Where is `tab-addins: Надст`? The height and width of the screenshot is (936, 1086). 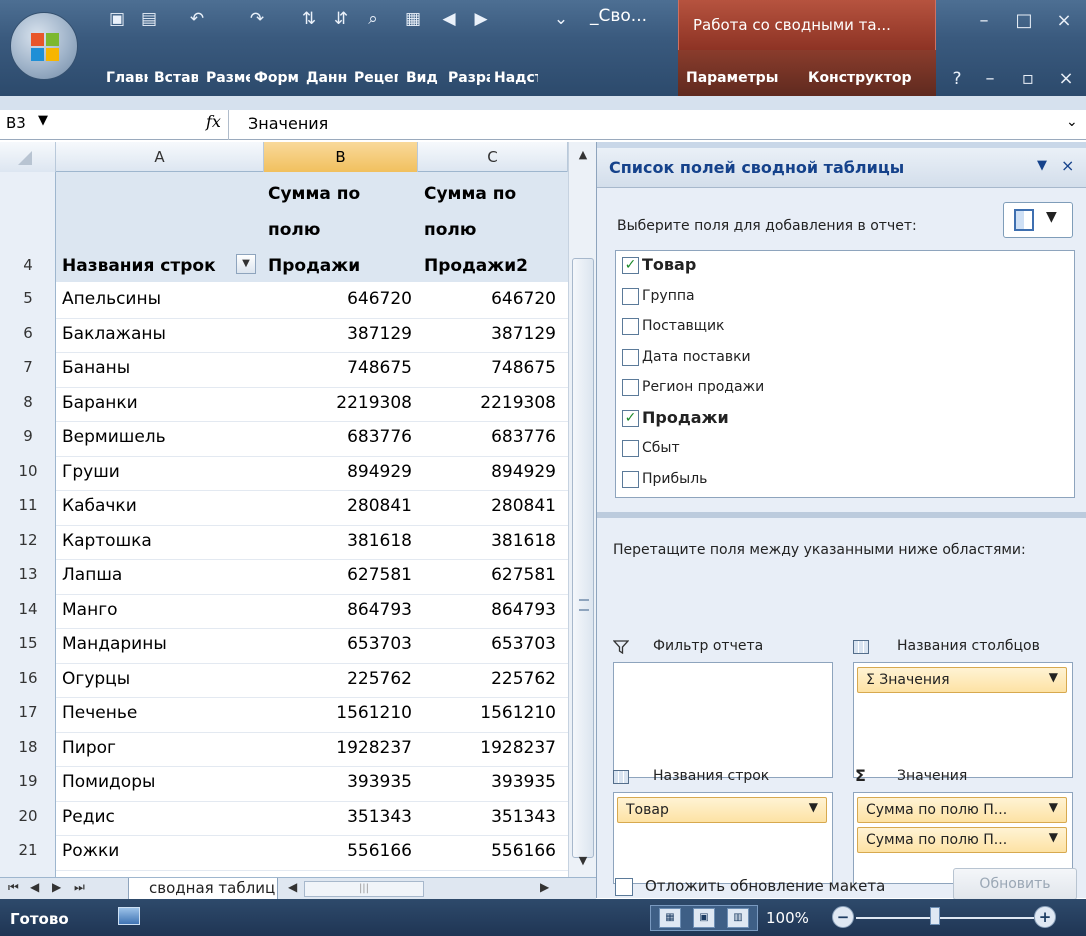
tab-addins: Надст is located at coordinates (516, 82).